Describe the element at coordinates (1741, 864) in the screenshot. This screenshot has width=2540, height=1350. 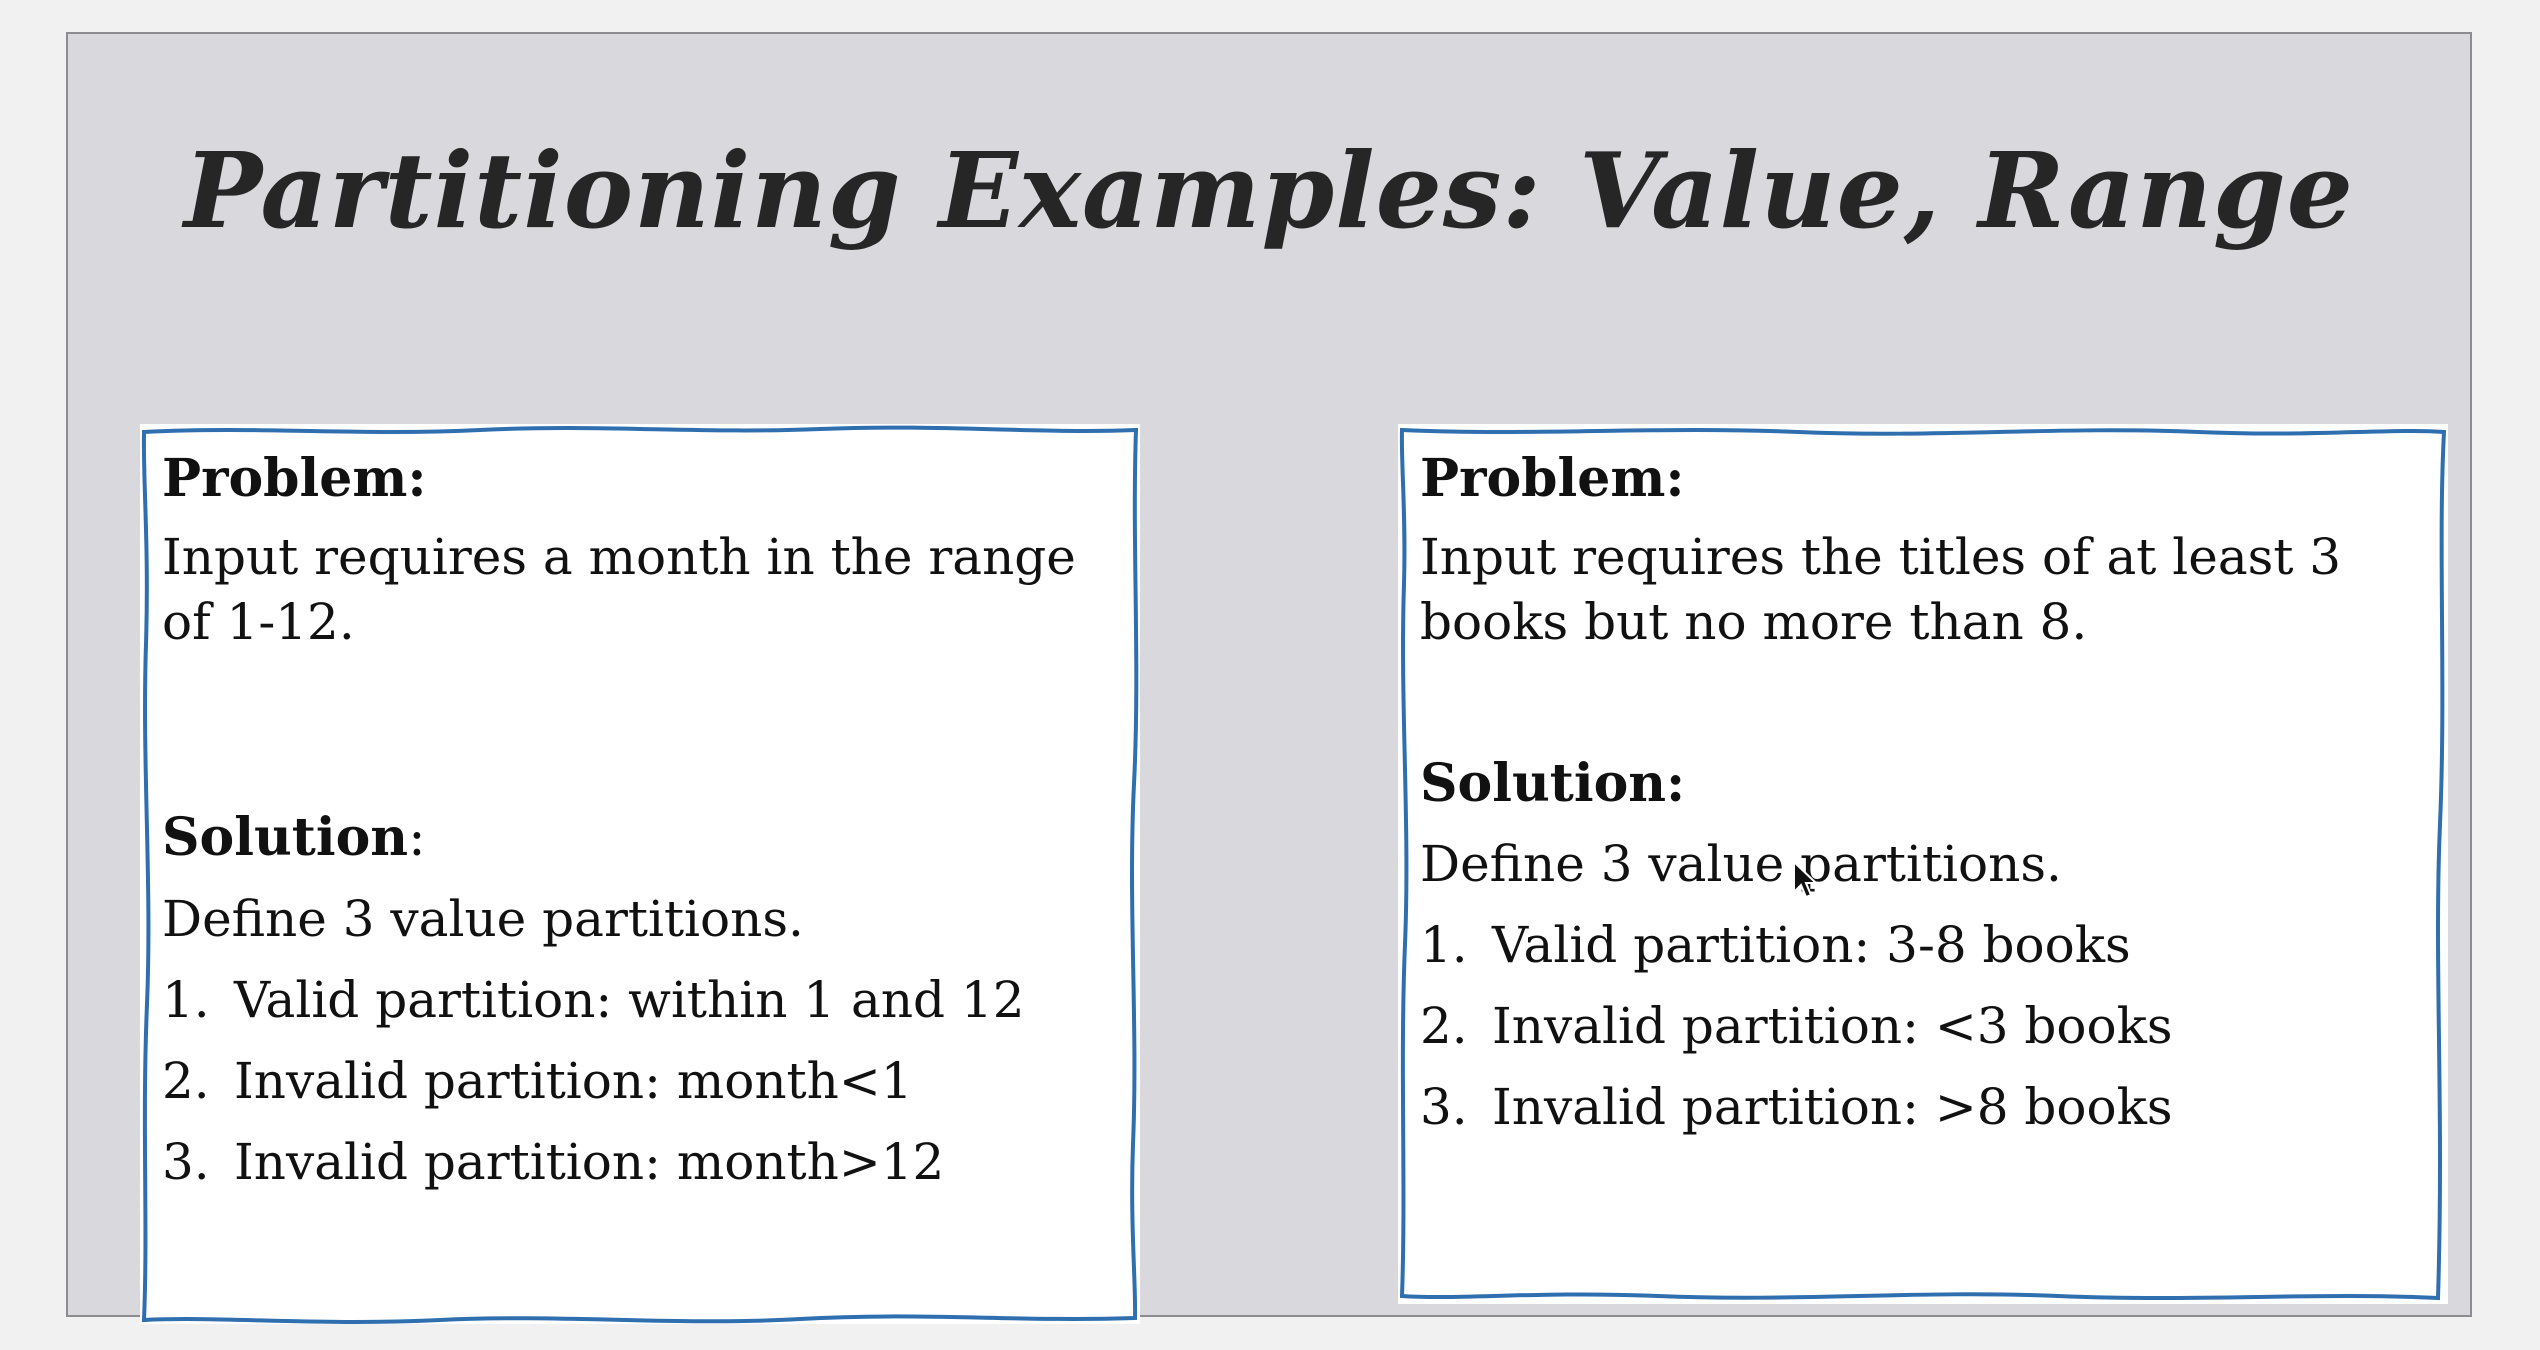
I see `right-solution-intro: Define 3 value partitions.` at that location.